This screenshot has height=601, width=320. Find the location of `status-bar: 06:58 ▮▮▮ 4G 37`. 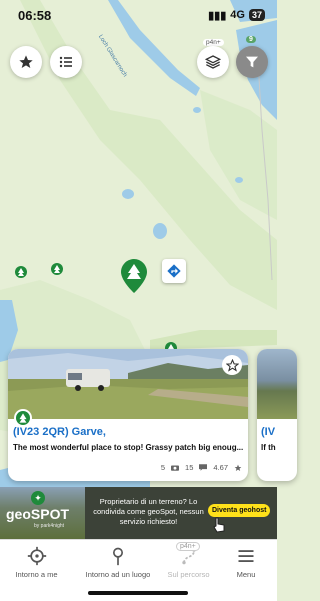

status-bar: 06:58 ▮▮▮ 4G 37 is located at coordinates (138, 15).